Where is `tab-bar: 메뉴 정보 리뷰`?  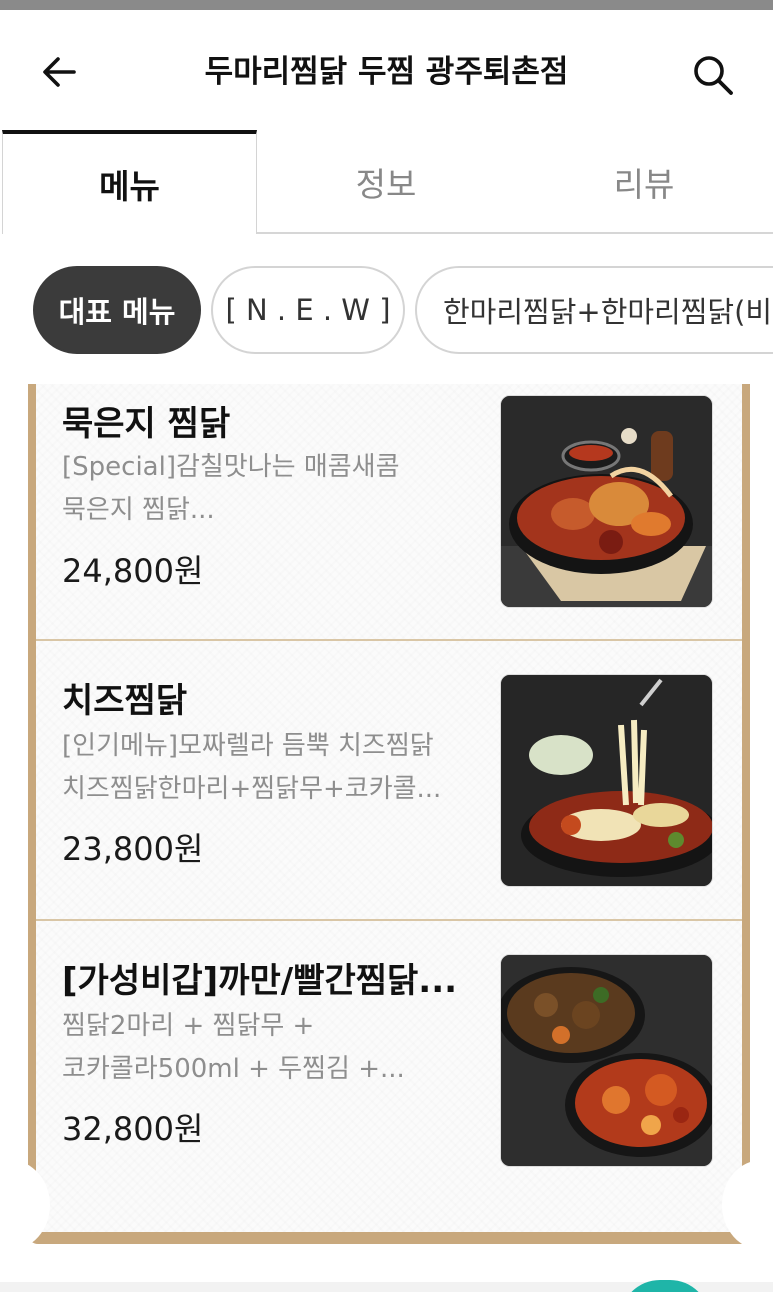
tab-bar: 메뉴 정보 리뷰 is located at coordinates (386, 182).